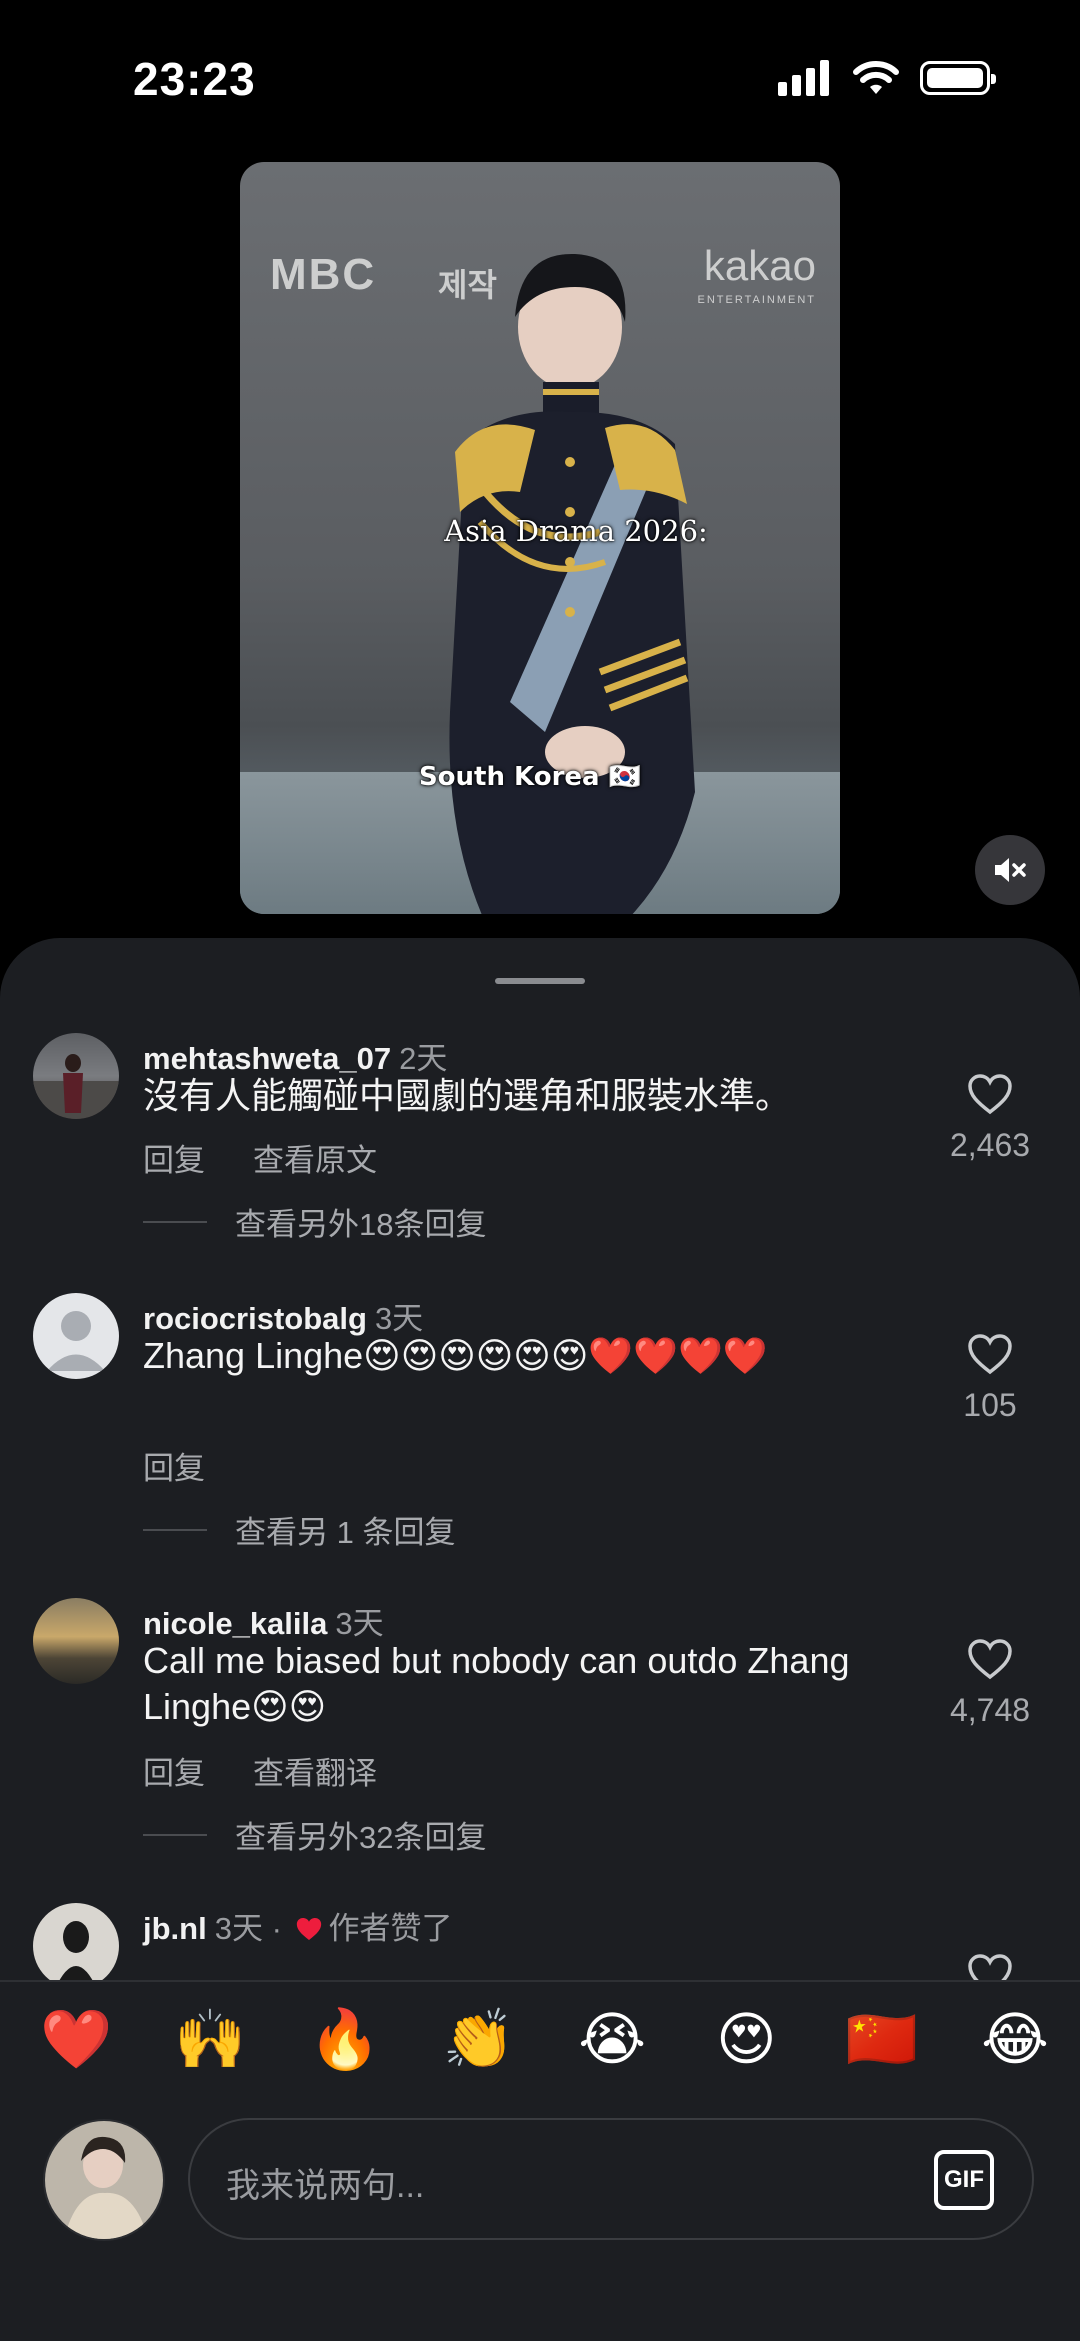 The height and width of the screenshot is (2341, 1080). Describe the element at coordinates (315, 1157) in the screenshot. I see `view-original-button: 查看原文` at that location.